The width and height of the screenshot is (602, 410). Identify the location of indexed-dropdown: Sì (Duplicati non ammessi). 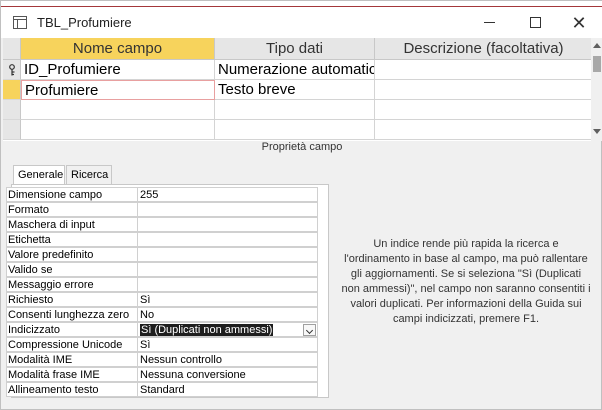
(227, 329).